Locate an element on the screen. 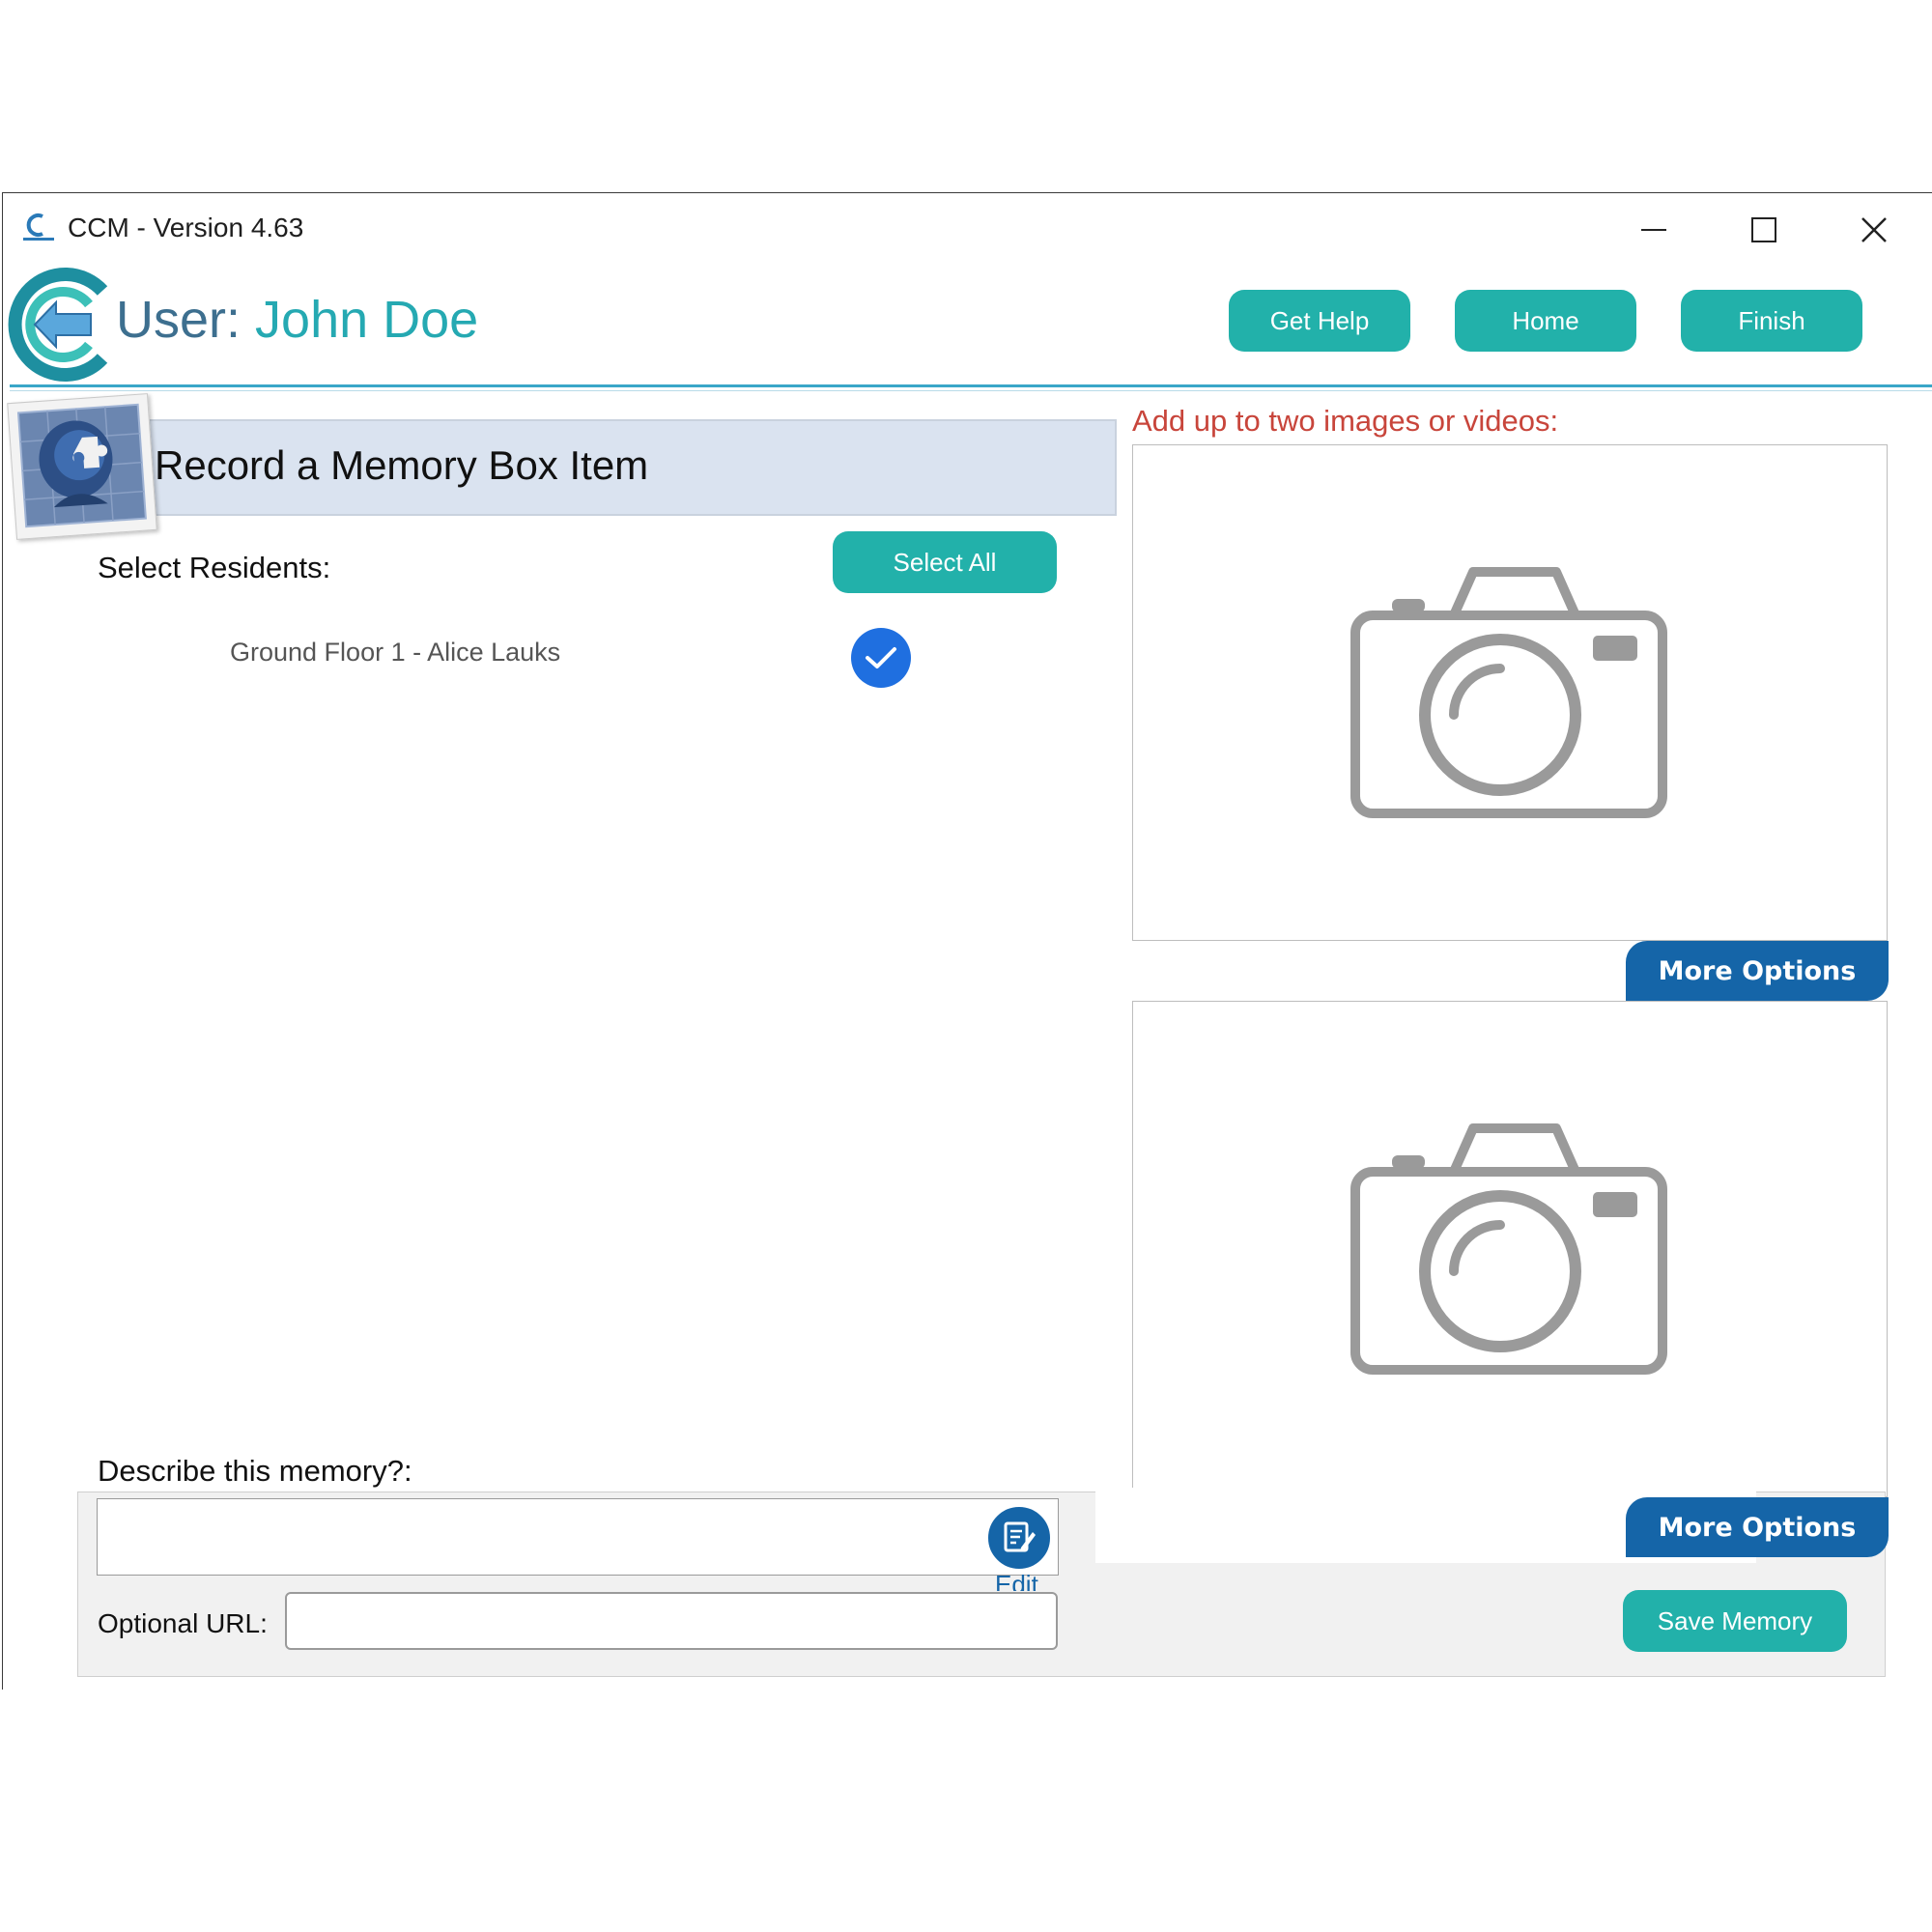 The width and height of the screenshot is (1932, 1932). user-prefix: User: is located at coordinates (179, 320).